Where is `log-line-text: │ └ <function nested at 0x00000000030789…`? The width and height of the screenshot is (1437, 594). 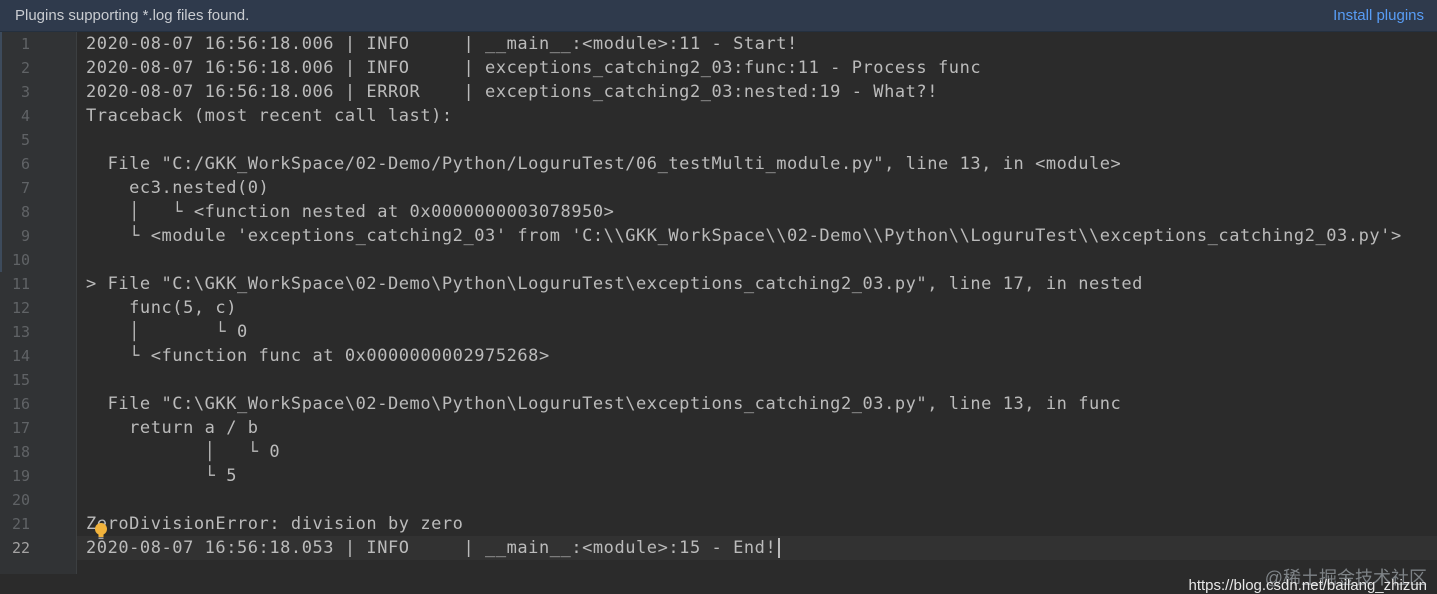
log-line-text: │ └ <function nested at 0x00000000030789… is located at coordinates (350, 212).